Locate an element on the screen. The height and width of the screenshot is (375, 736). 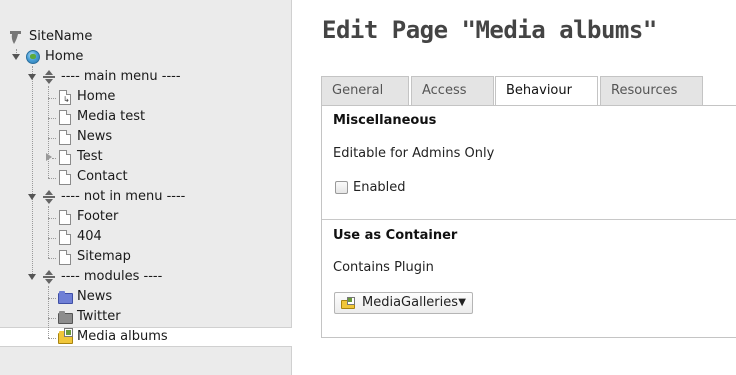
tree-node-page: 404 is located at coordinates (145, 237).